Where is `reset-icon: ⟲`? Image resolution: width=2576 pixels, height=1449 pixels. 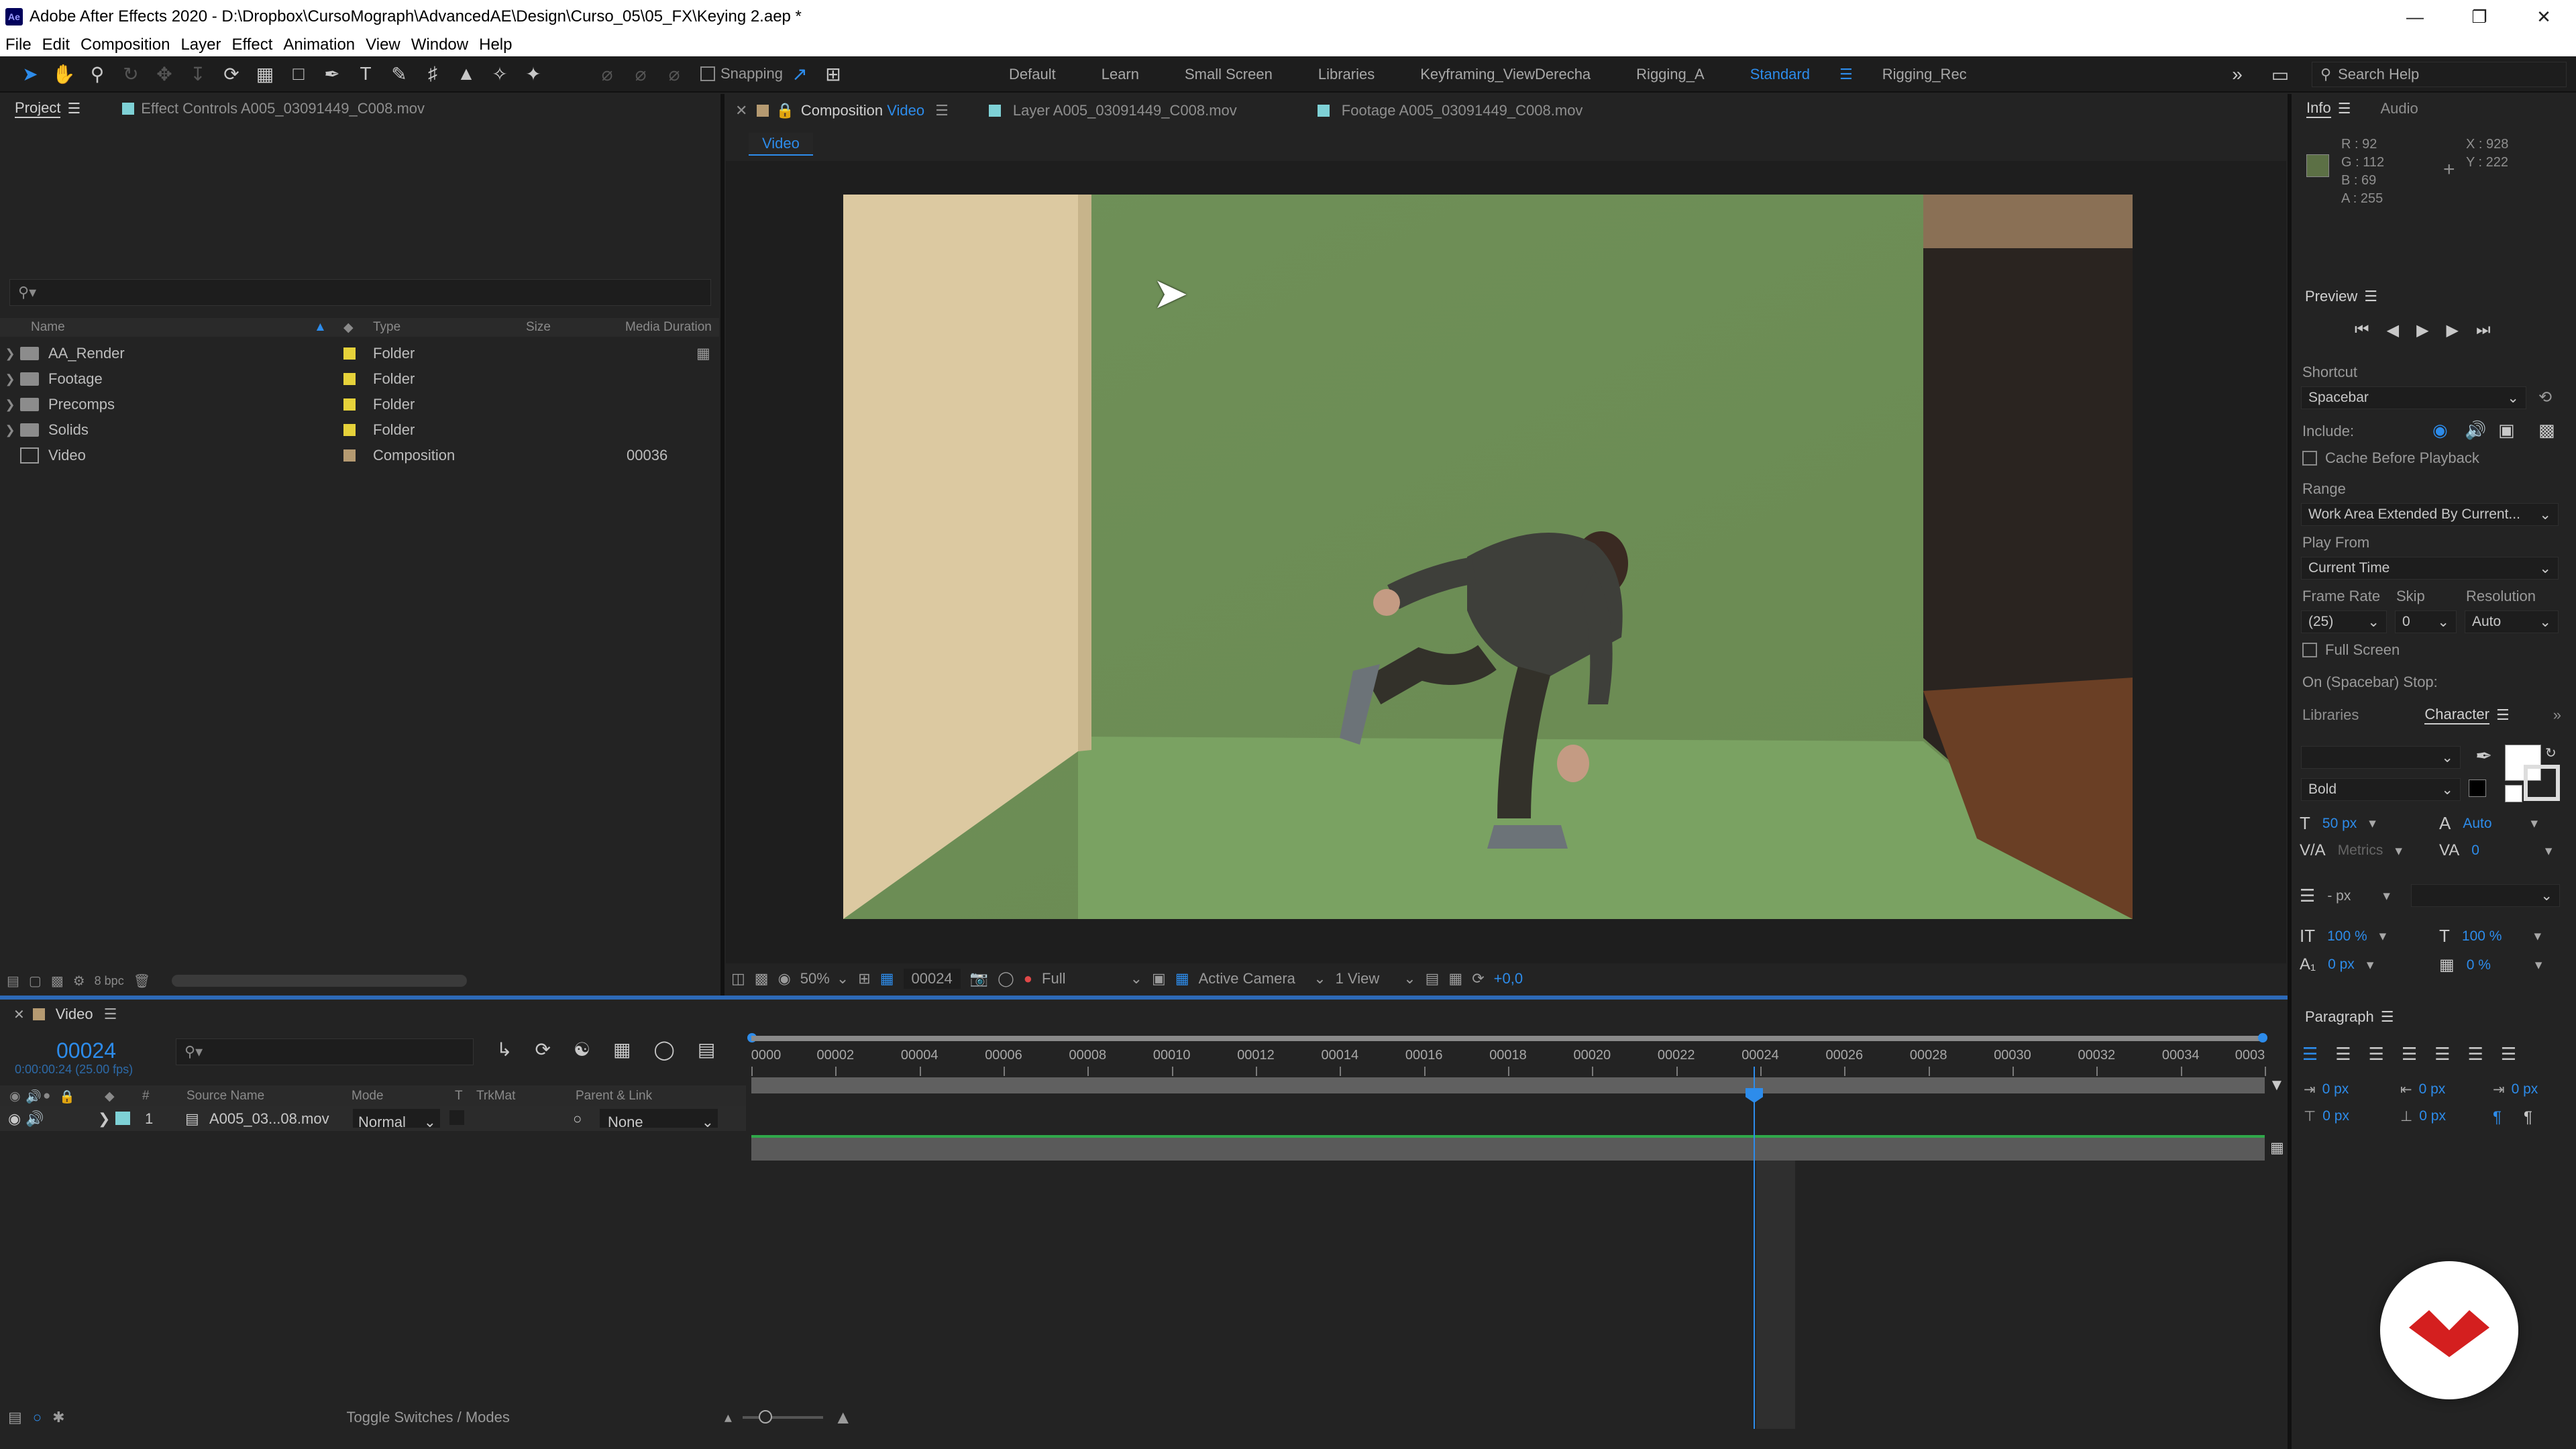 reset-icon: ⟲ is located at coordinates (2545, 397).